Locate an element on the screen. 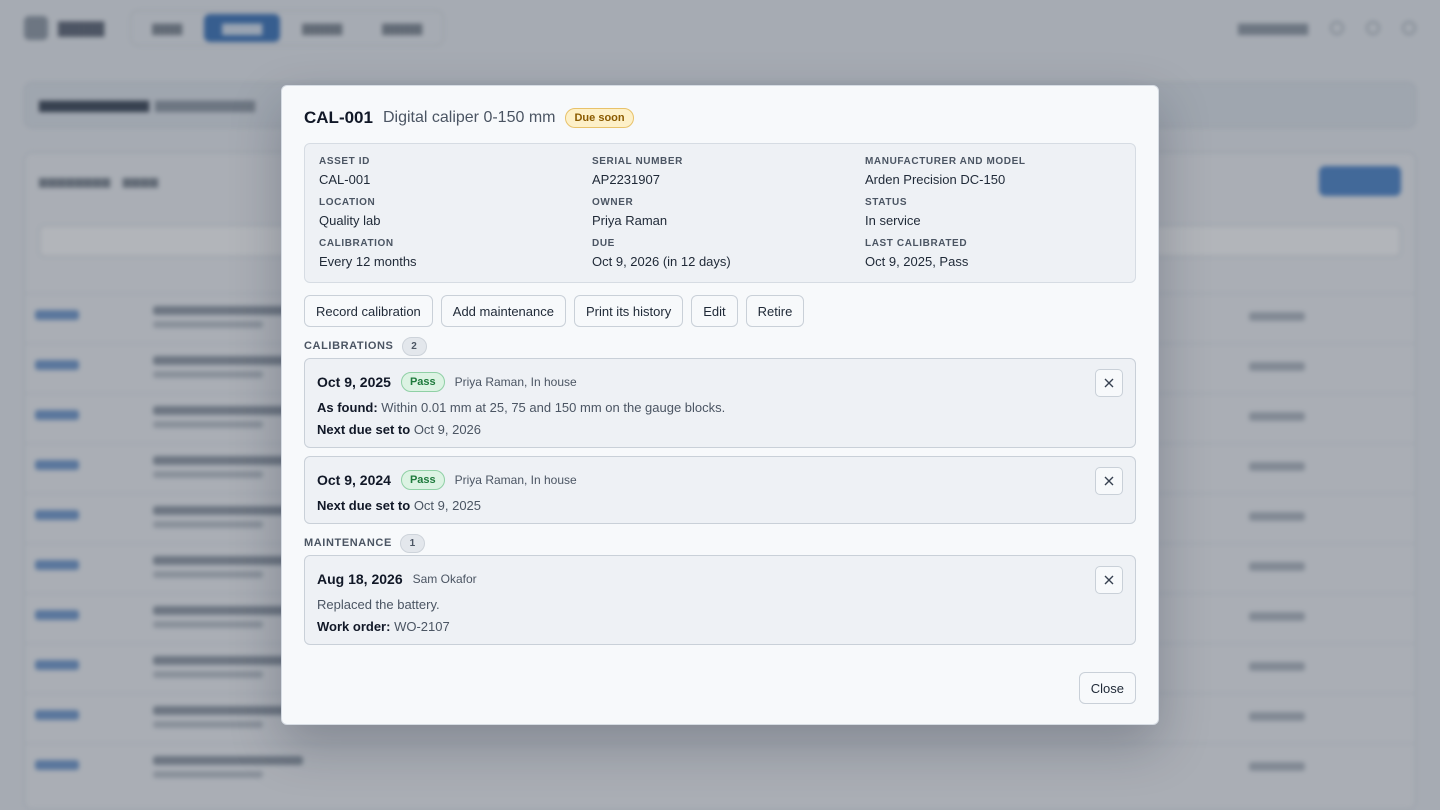 This screenshot has width=1440, height=810. delete-maintenance-button is located at coordinates (1109, 580).